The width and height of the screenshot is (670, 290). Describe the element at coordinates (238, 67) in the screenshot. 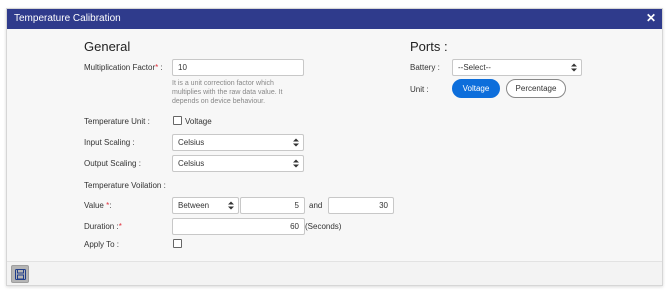

I see `multiplication-factor-input: 10` at that location.